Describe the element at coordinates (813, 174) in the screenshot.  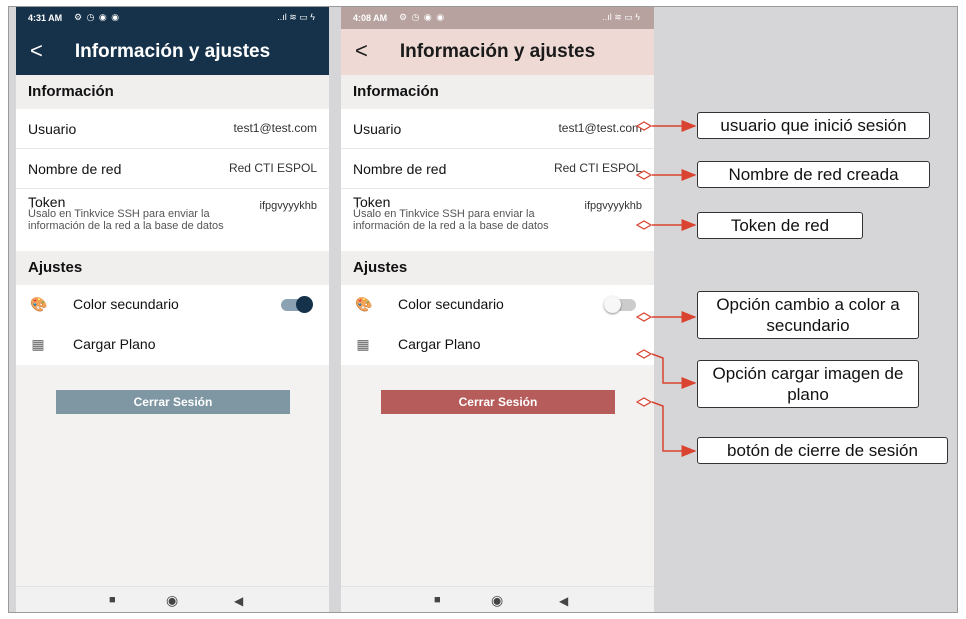
I see `annotation-network: Nombre de red creada` at that location.